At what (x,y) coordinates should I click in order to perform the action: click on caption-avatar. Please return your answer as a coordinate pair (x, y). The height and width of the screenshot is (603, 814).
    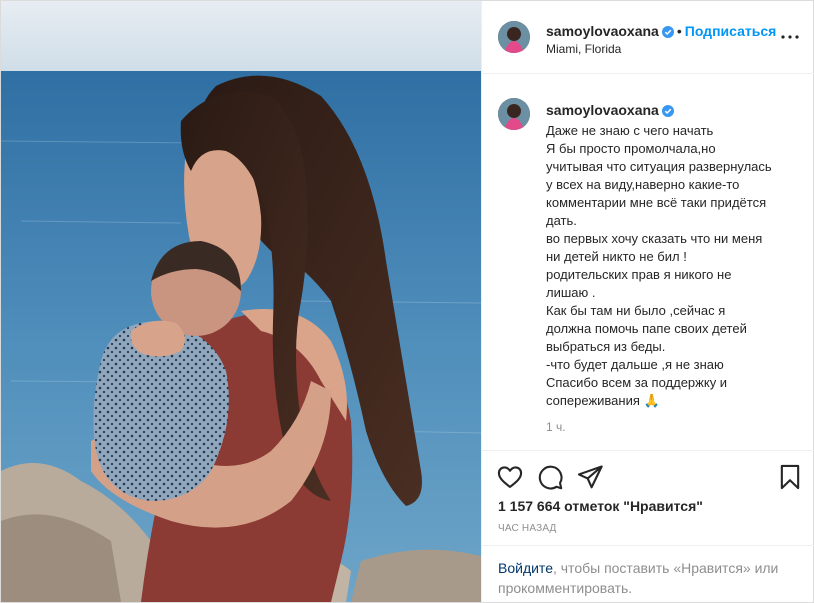
    Looking at the image, I should click on (514, 114).